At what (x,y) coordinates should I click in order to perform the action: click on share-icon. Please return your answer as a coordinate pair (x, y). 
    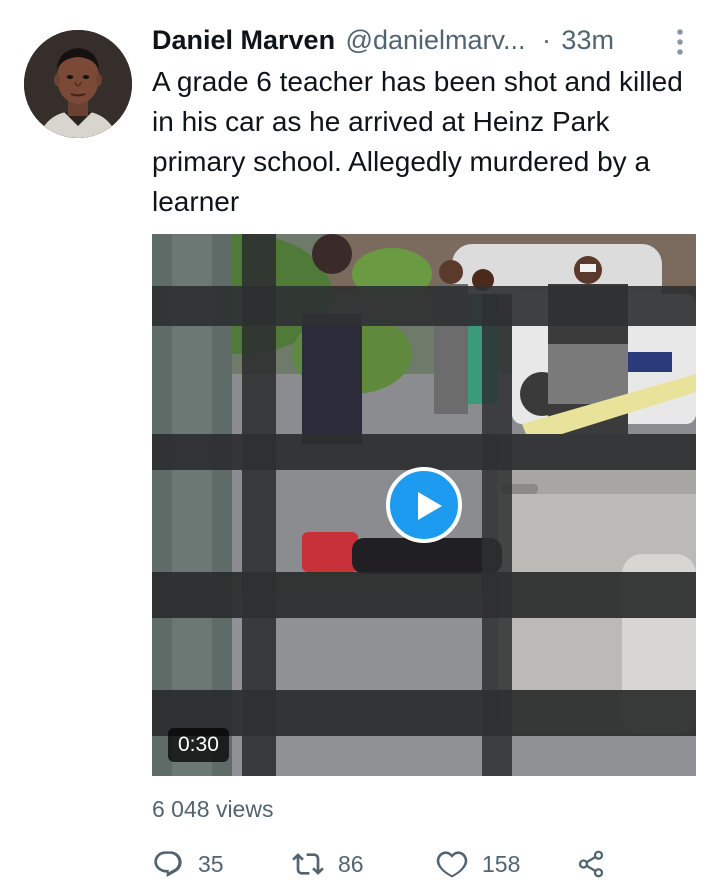
    Looking at the image, I should click on (591, 864).